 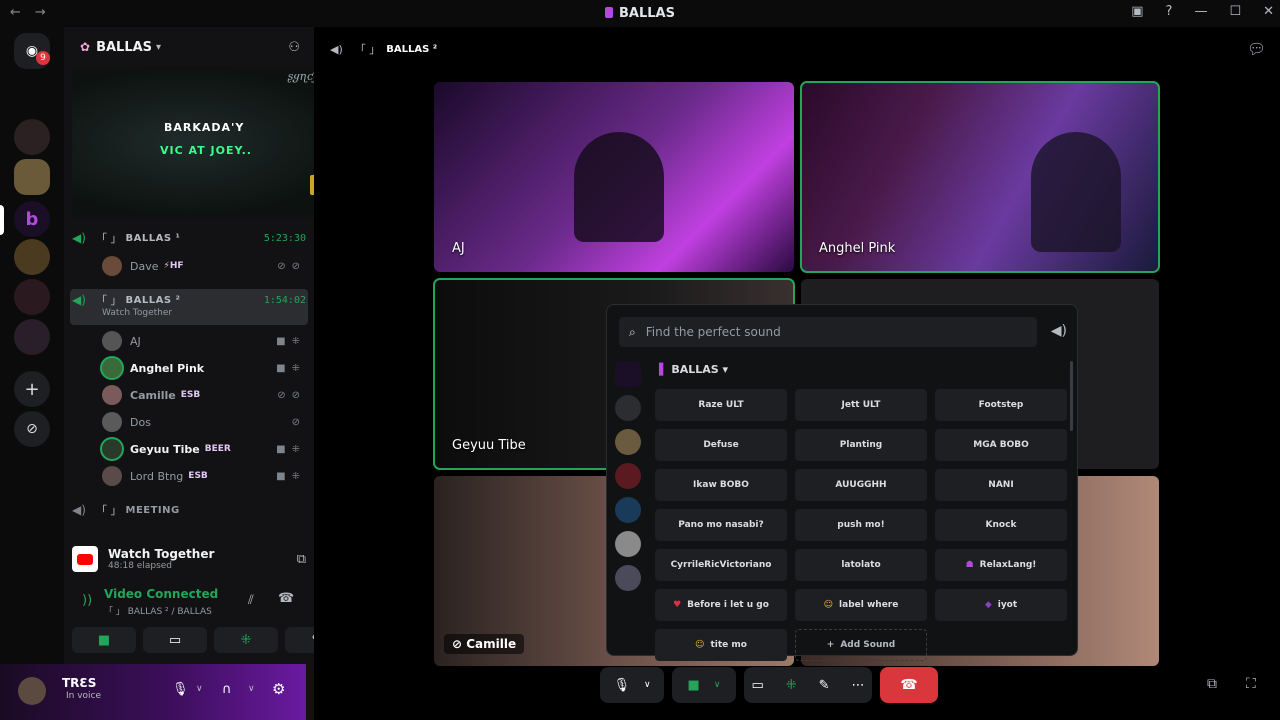 I want to click on microphone-icon: 🎙︎, so click(x=180, y=689).